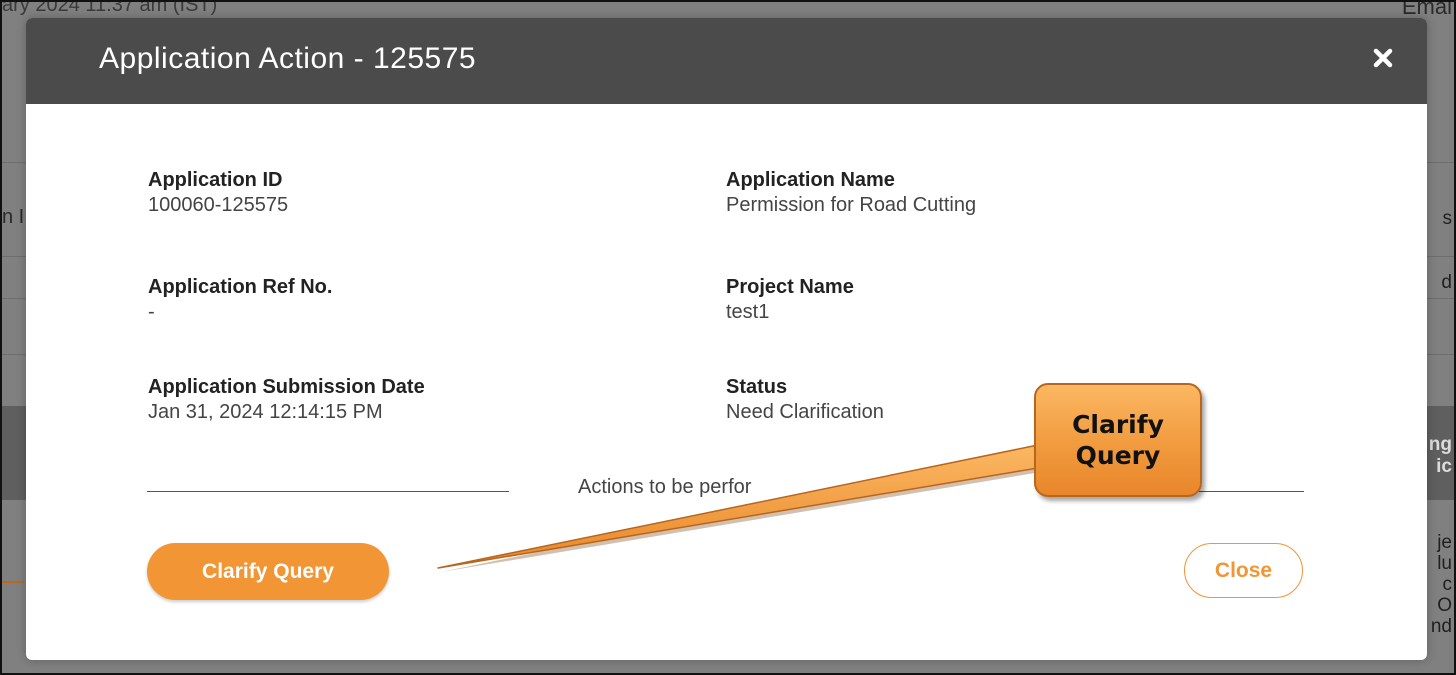 The height and width of the screenshot is (675, 1456). Describe the element at coordinates (726, 61) in the screenshot. I see `modal-header: Application Action - 125575` at that location.